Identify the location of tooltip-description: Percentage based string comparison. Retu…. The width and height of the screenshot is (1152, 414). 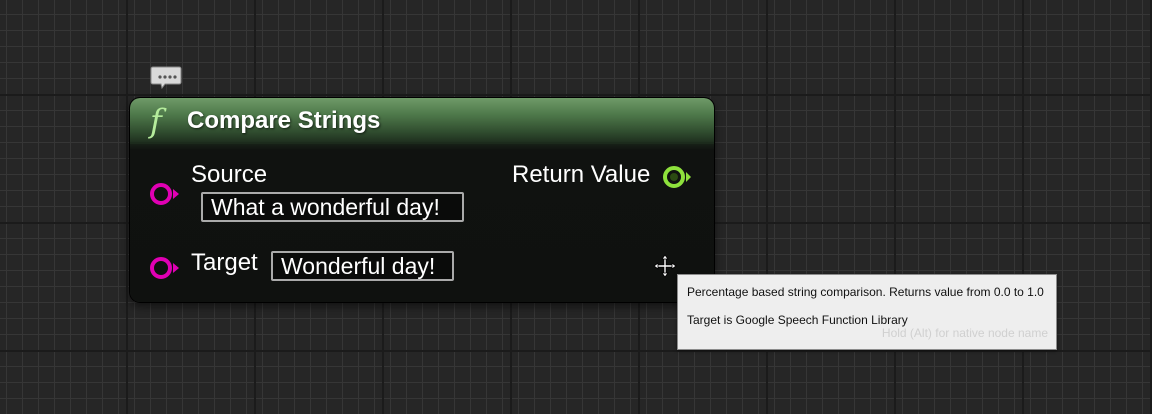
(865, 292).